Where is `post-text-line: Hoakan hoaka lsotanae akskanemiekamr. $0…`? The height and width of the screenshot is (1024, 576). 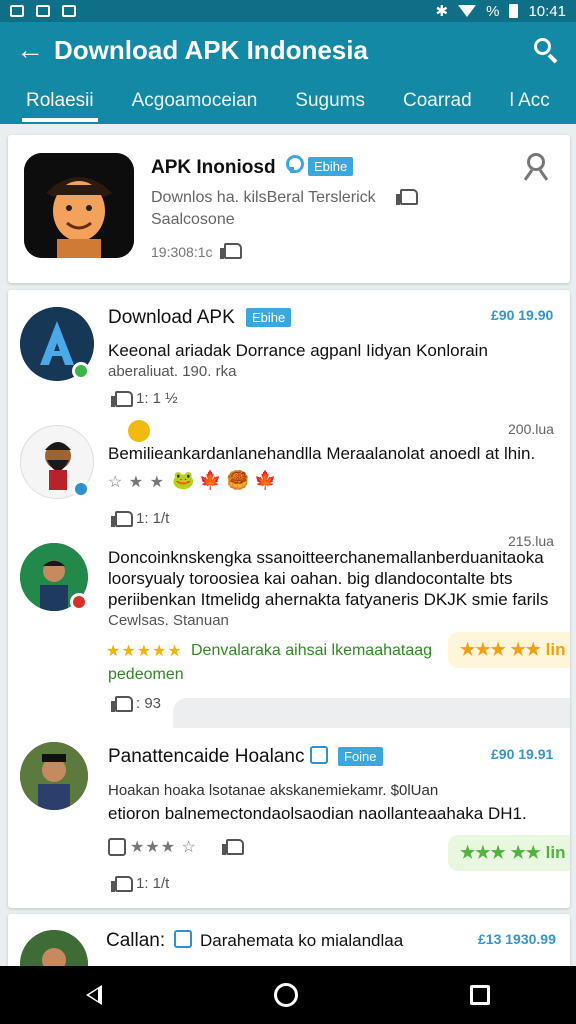 post-text-line: Hoakan hoaka lsotanae akskanemiekamr. $0… is located at coordinates (273, 790).